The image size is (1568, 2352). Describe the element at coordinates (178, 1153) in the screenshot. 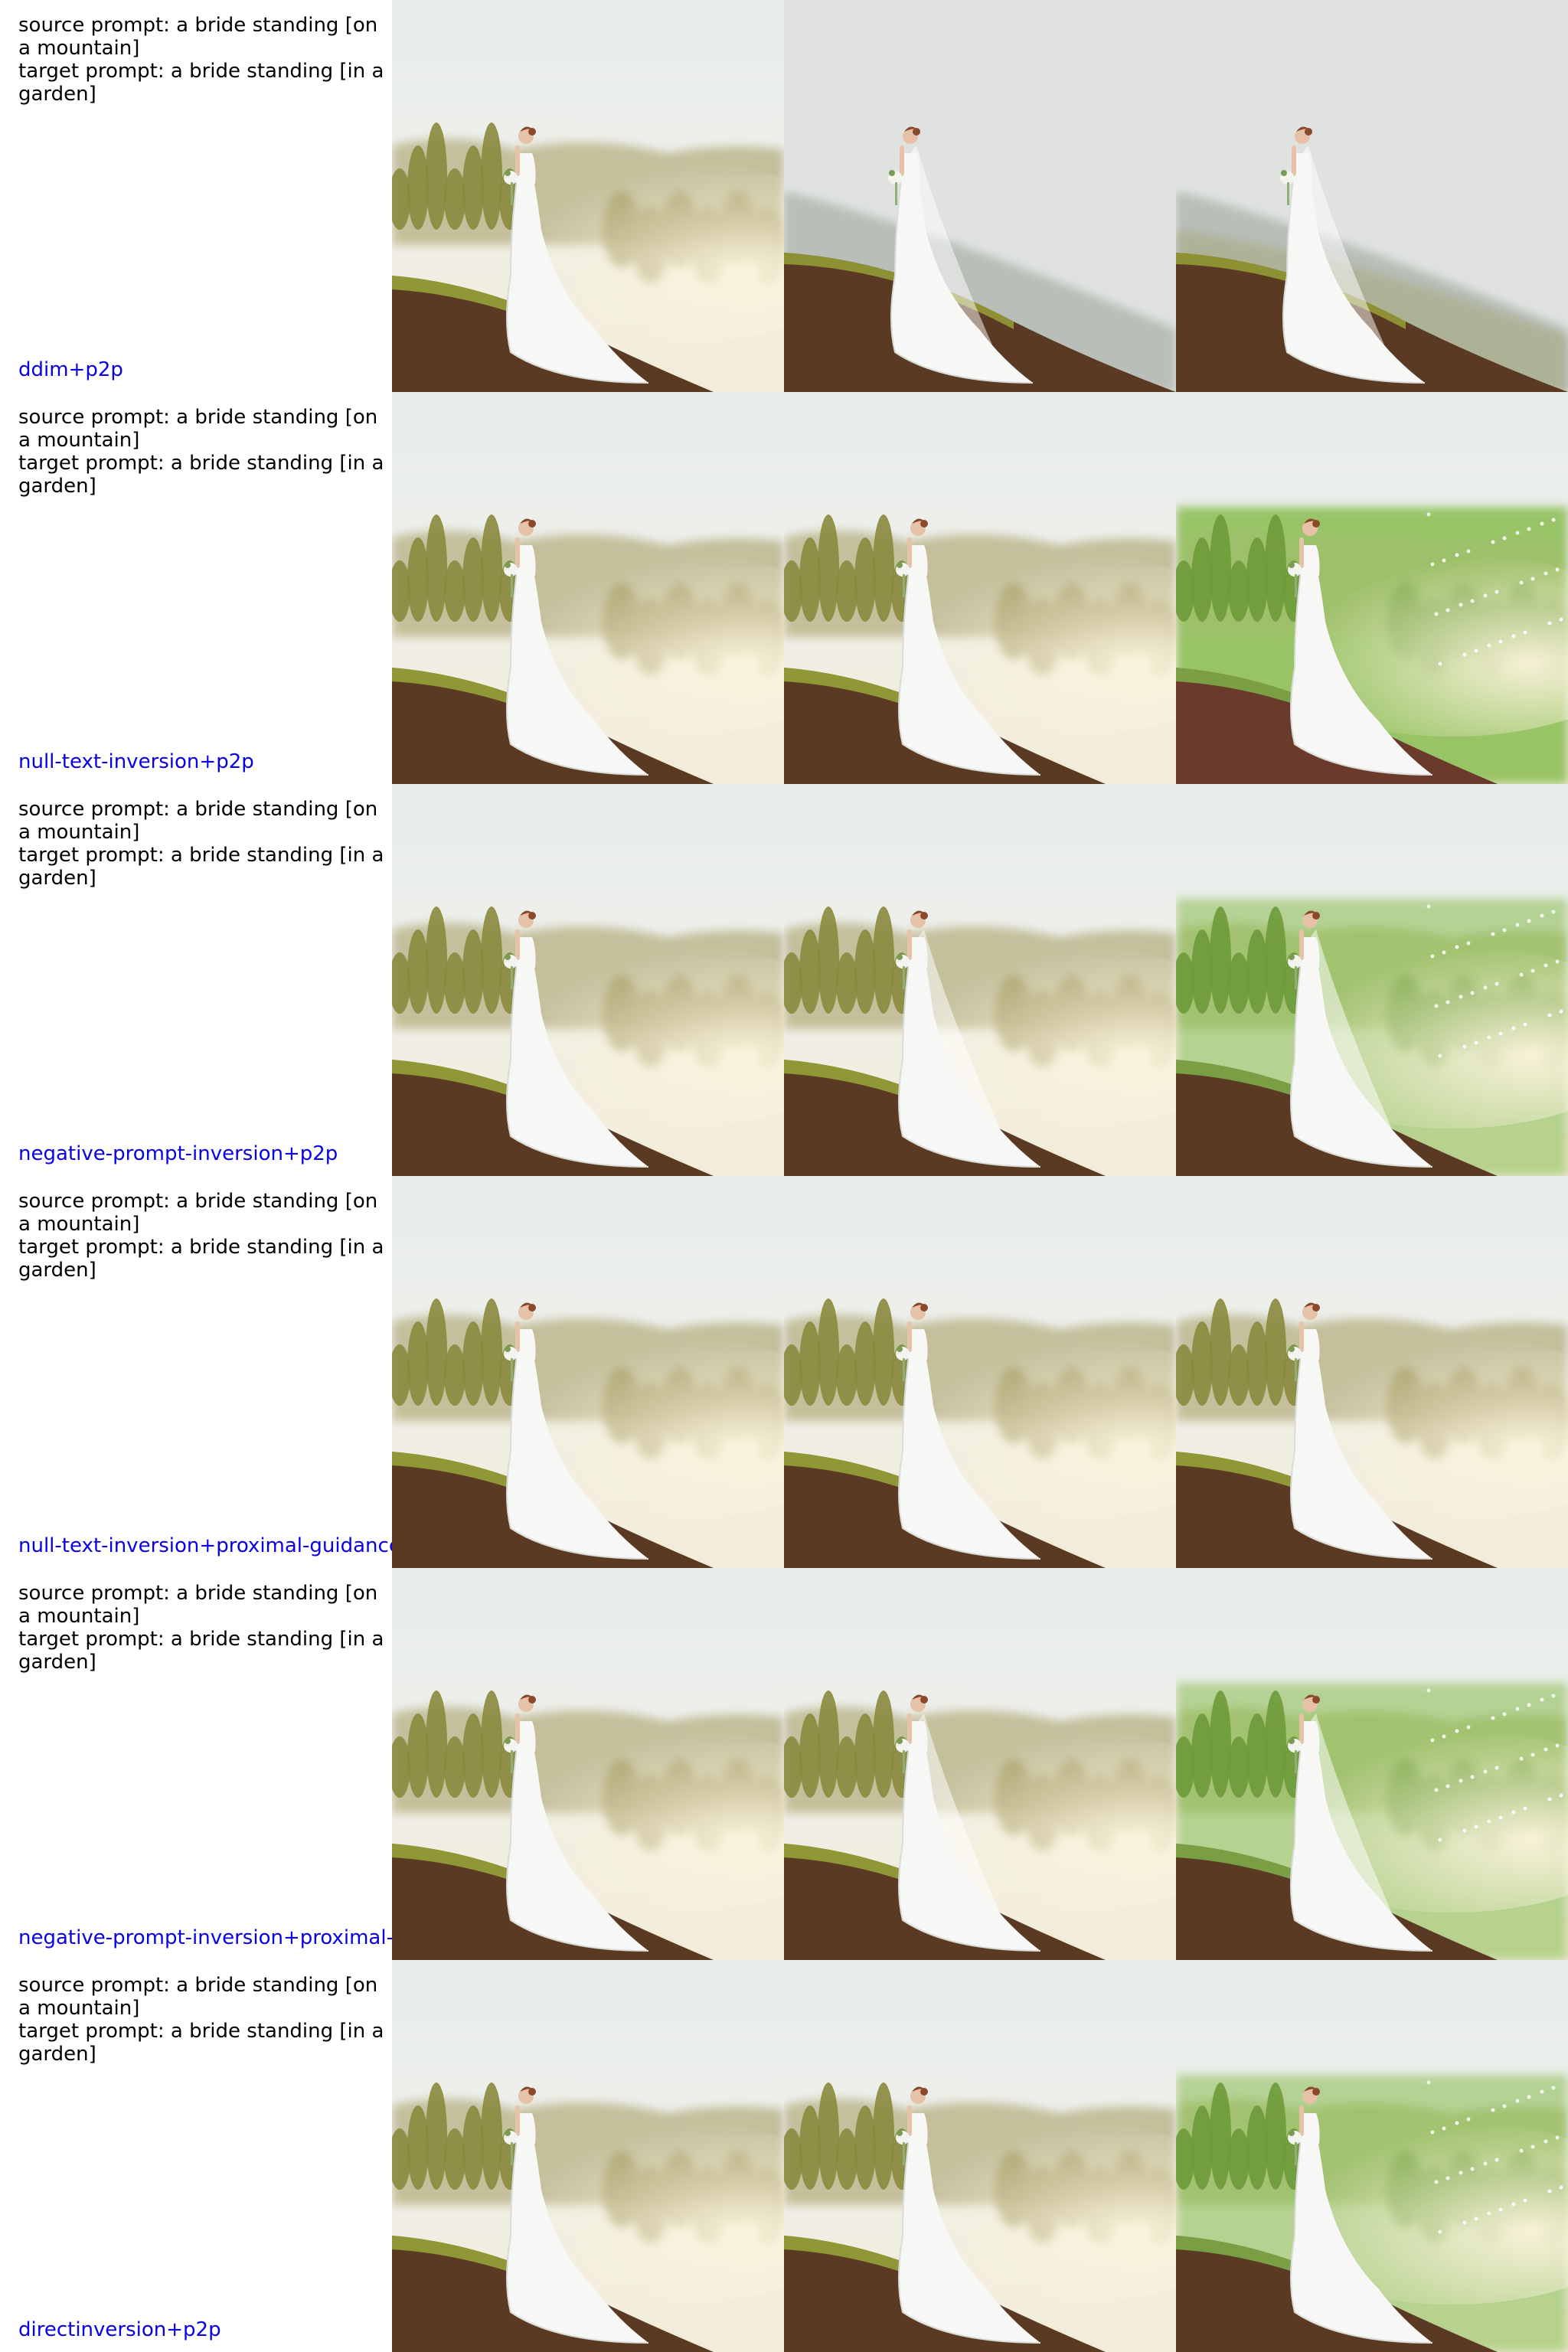

I see `method-label: negative-prompt-inversion+p2p` at that location.